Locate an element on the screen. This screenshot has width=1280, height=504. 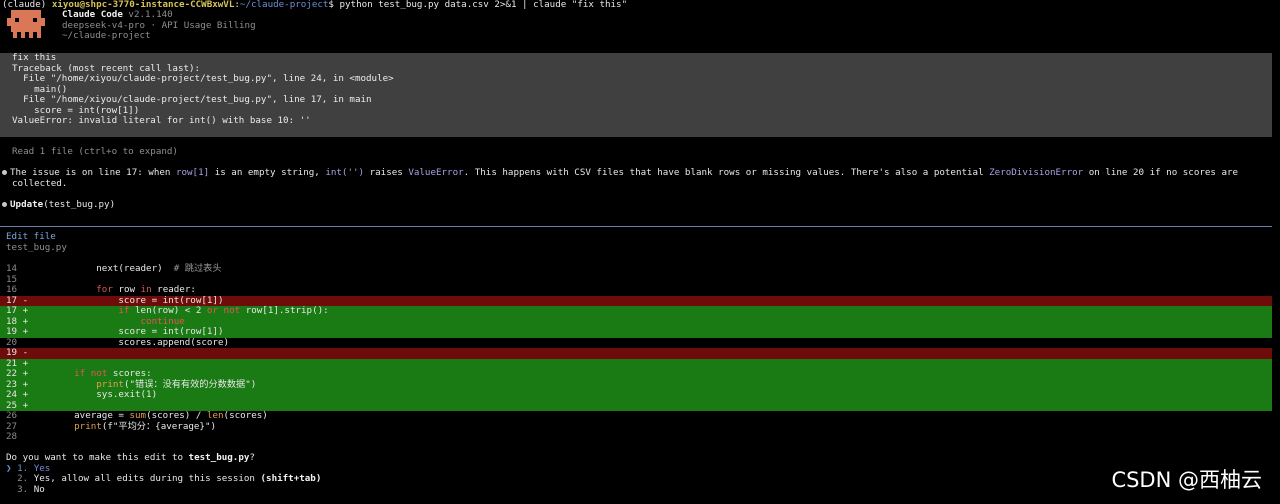
diff-line-added: 24 + sys.exit(1) is located at coordinates (636, 395).